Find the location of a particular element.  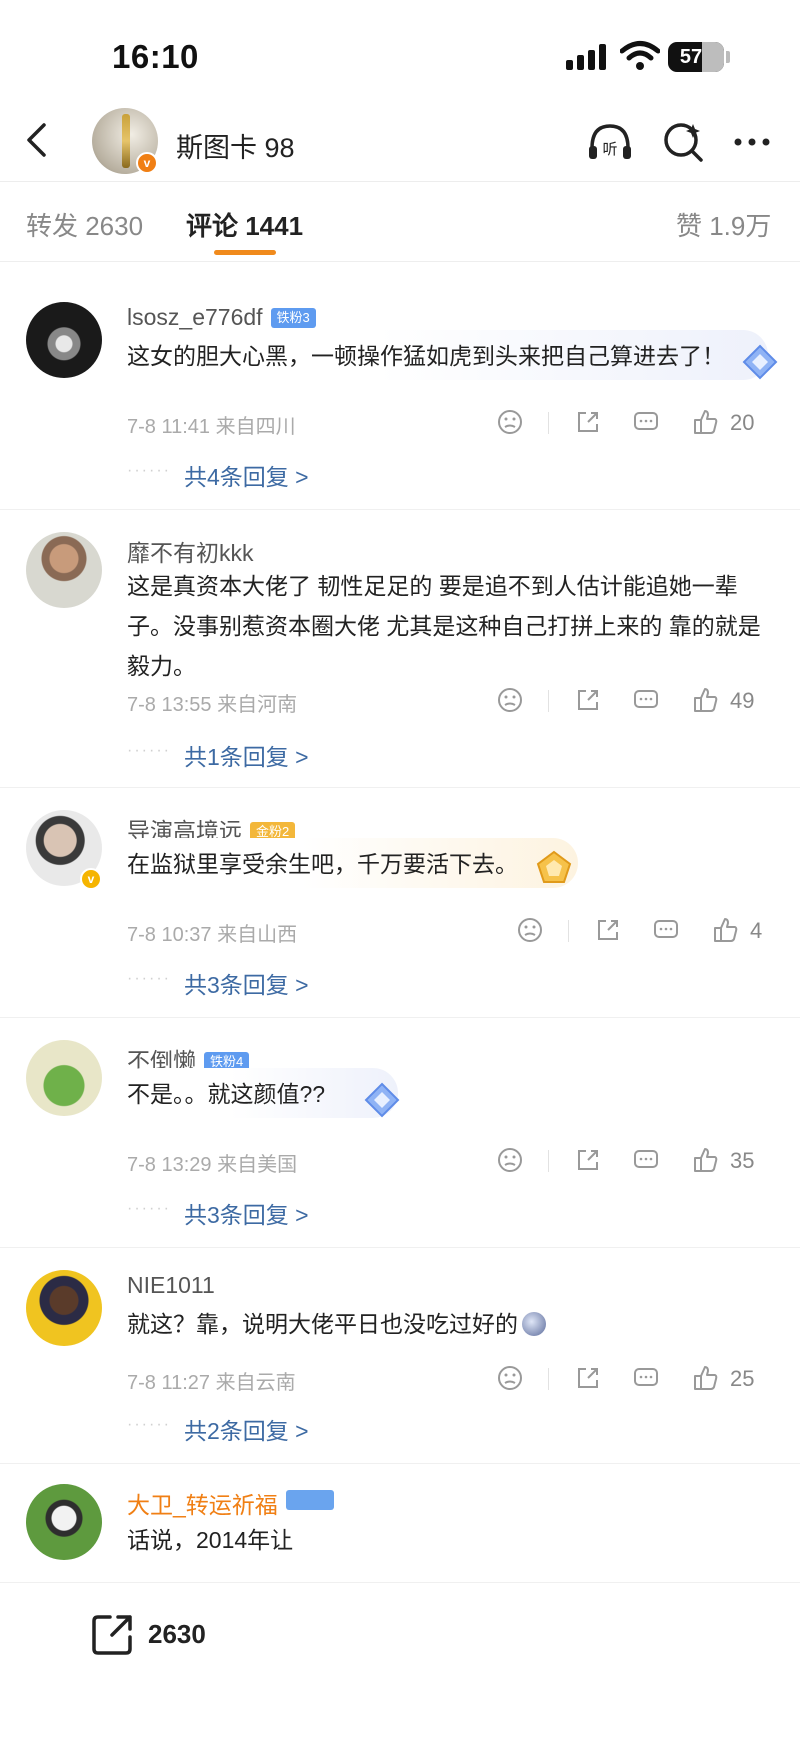

like-count: 49 is located at coordinates (742, 700).